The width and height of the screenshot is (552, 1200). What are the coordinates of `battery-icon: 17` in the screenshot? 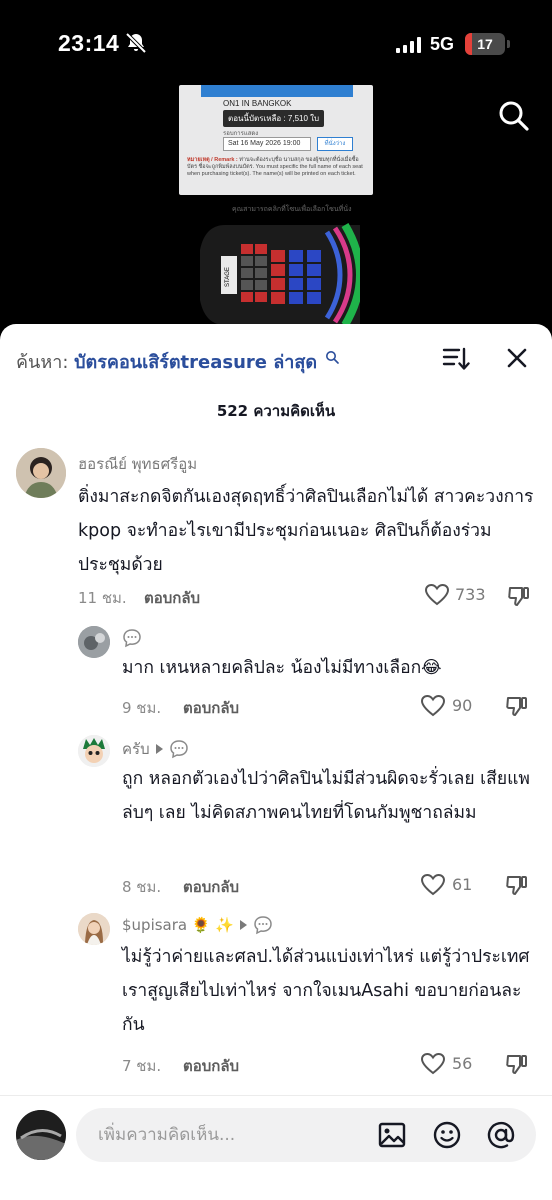 It's located at (485, 44).